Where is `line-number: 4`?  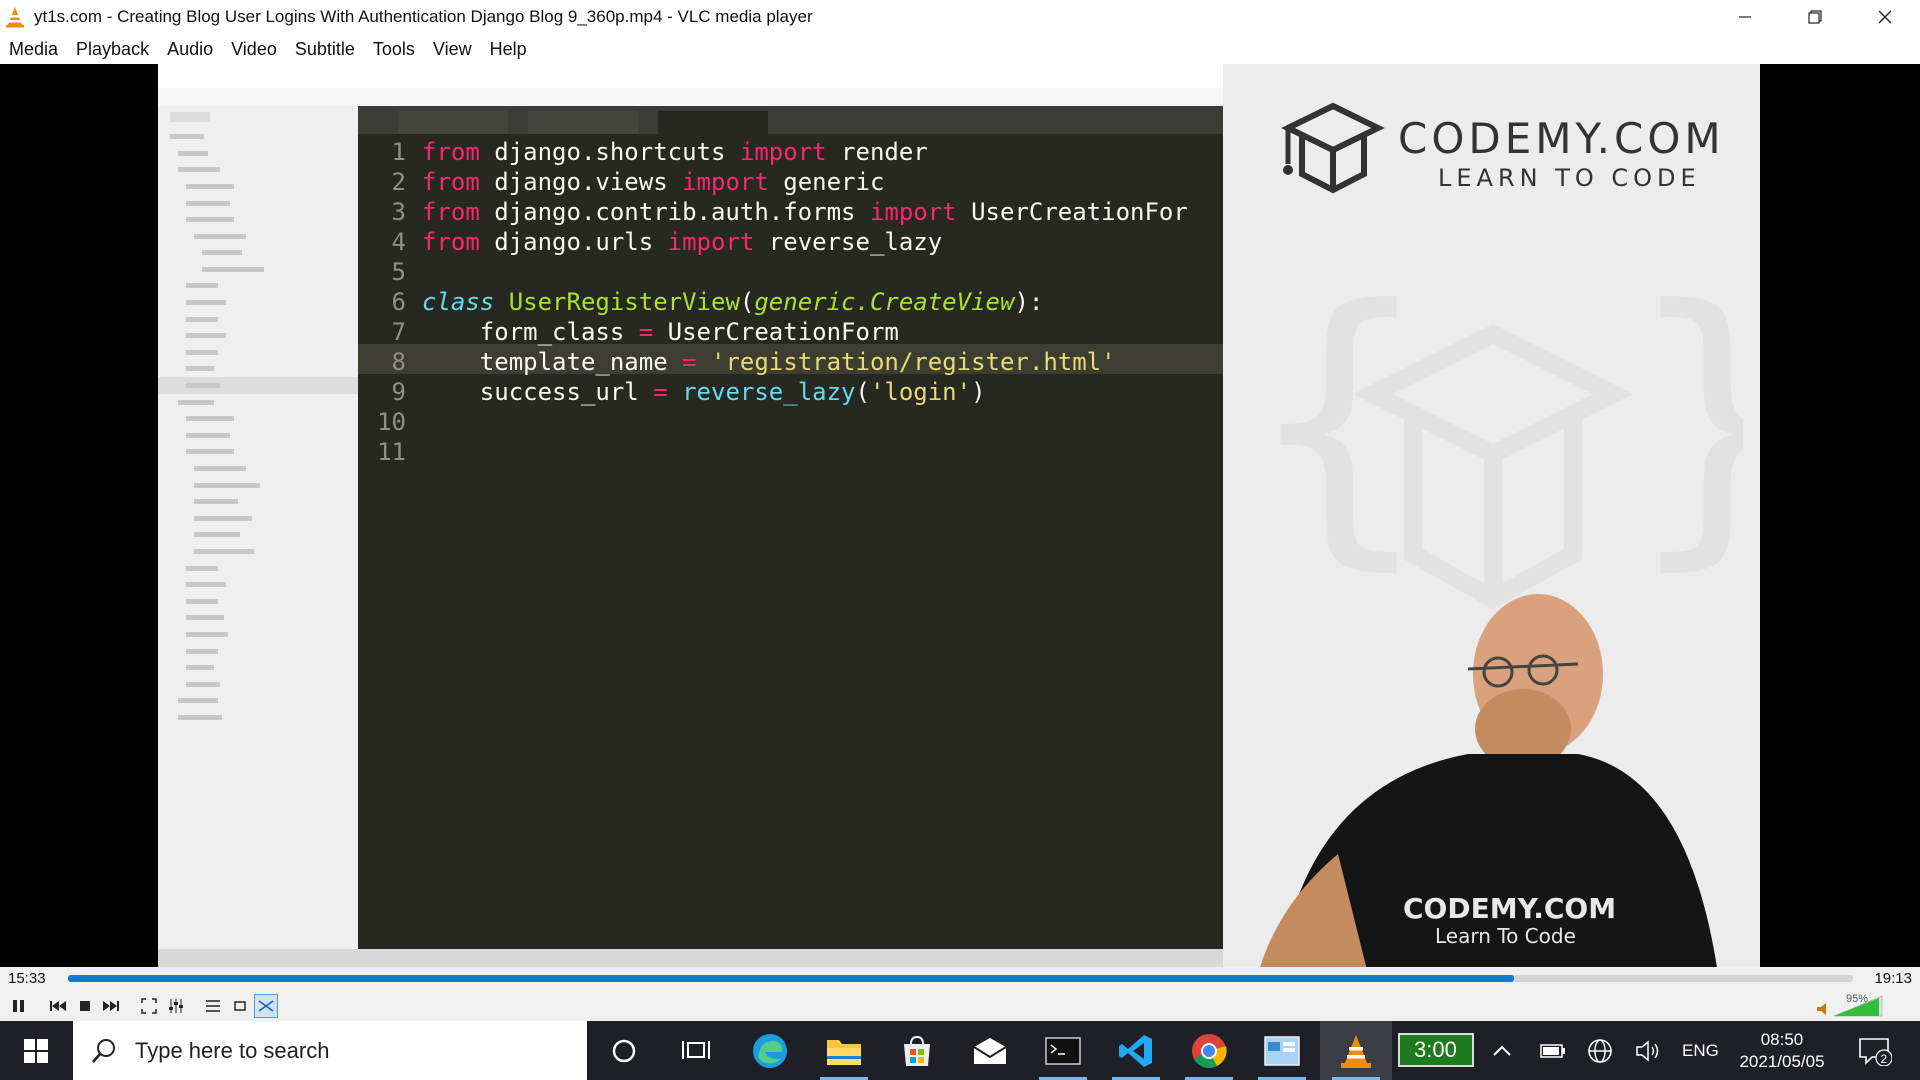
line-number: 4 is located at coordinates (398, 242).